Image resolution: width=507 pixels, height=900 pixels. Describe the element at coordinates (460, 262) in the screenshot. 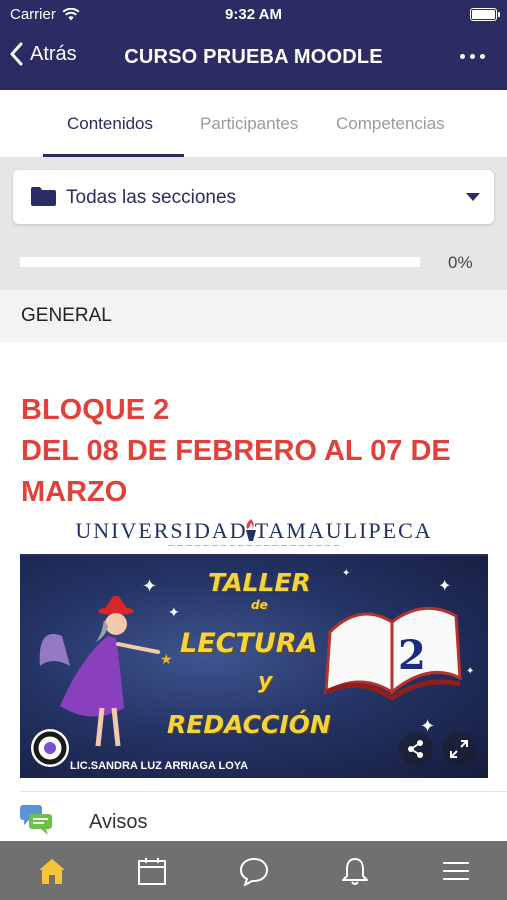

I see `progress-percent: 0%` at that location.